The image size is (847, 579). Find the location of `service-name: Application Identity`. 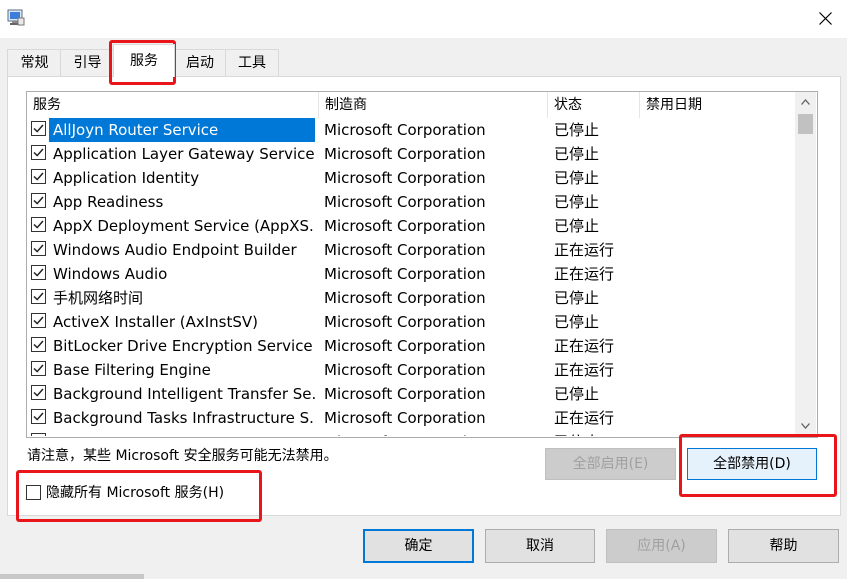

service-name: Application Identity is located at coordinates (126, 178).